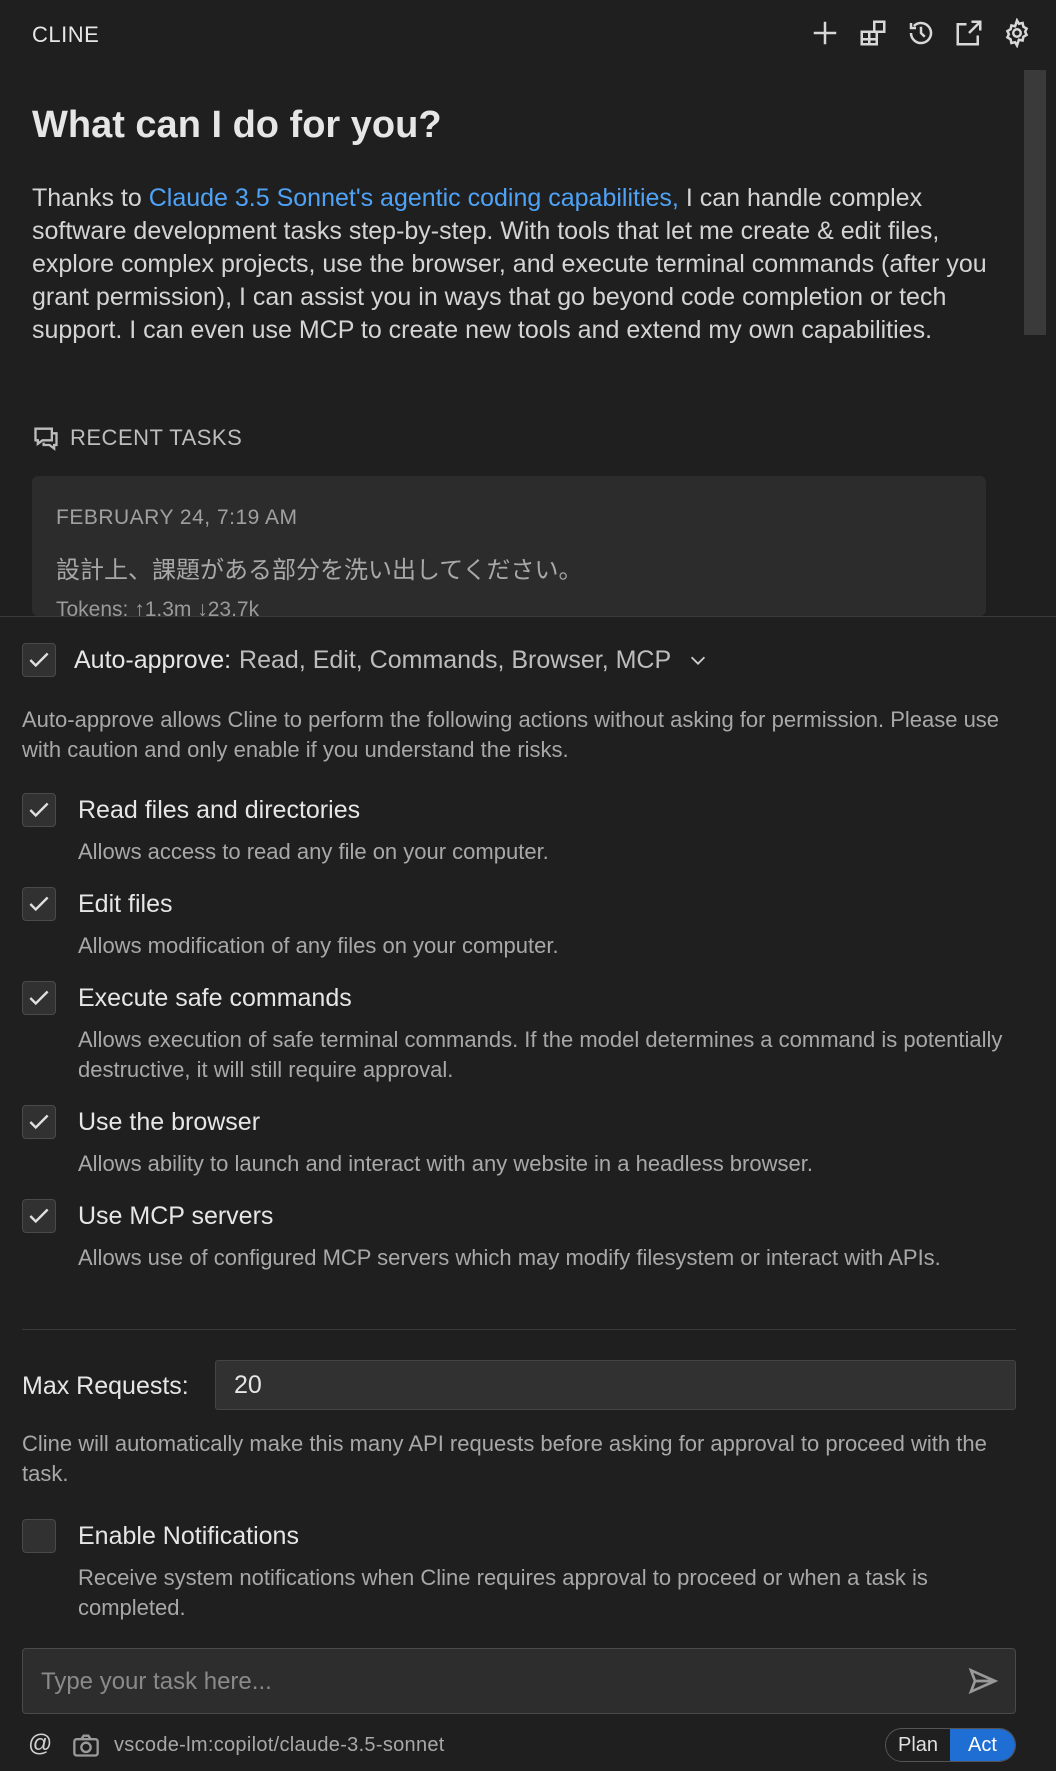 The height and width of the screenshot is (1771, 1056). I want to click on read-files-checkbox, so click(39, 810).